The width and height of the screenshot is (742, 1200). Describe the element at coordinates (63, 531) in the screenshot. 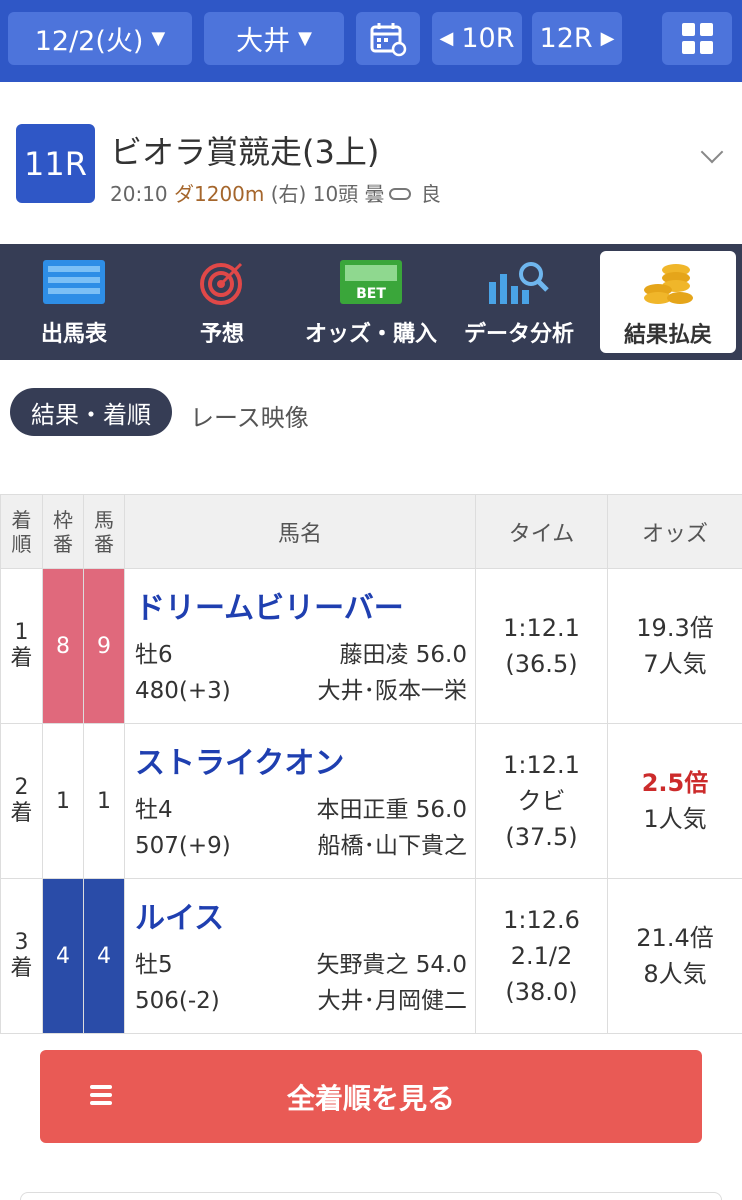

I see `header-frame: 枠番` at that location.